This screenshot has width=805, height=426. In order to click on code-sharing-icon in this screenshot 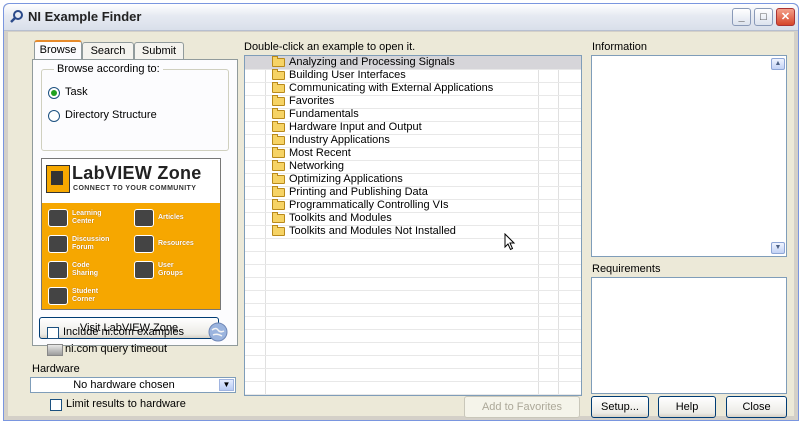, I will do `click(58, 270)`.